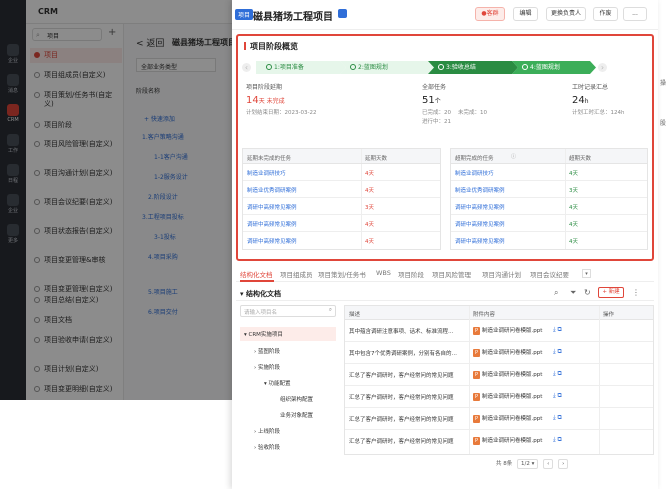 The width and height of the screenshot is (670, 489). Describe the element at coordinates (383, 273) in the screenshot. I see `tab-wbs: WBS` at that location.